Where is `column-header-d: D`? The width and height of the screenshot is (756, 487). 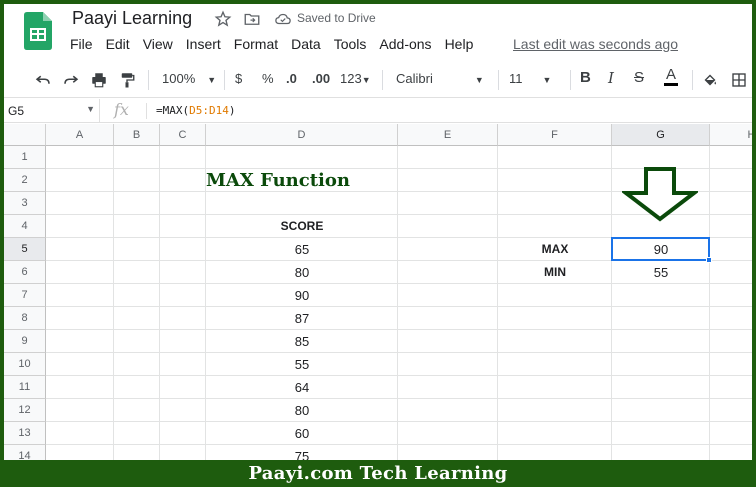 column-header-d: D is located at coordinates (302, 135).